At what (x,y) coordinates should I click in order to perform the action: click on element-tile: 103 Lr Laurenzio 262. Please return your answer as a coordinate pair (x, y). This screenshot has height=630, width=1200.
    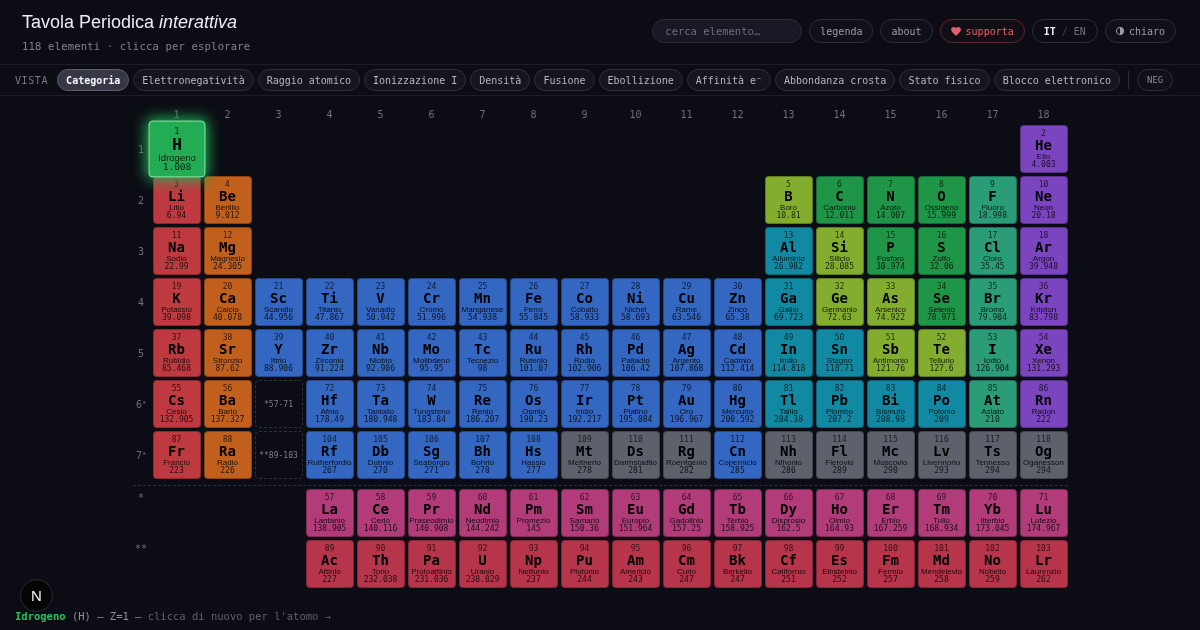
    Looking at the image, I should click on (1043, 564).